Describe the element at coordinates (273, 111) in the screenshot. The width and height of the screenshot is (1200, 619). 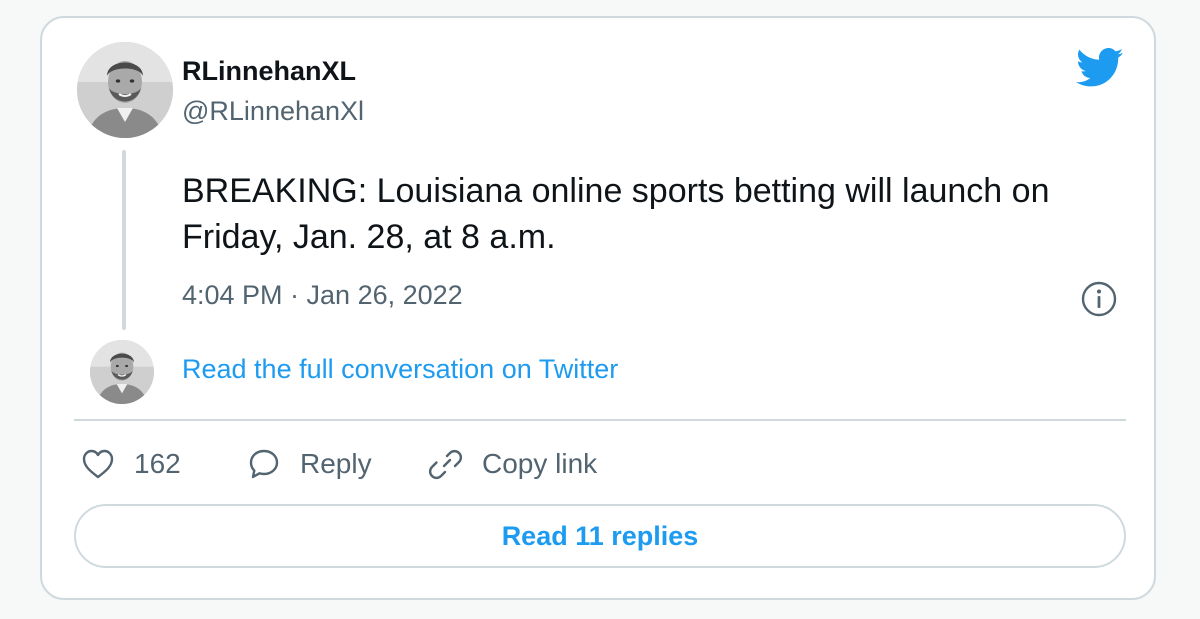
I see `author-handle: @RLinnehanXl` at that location.